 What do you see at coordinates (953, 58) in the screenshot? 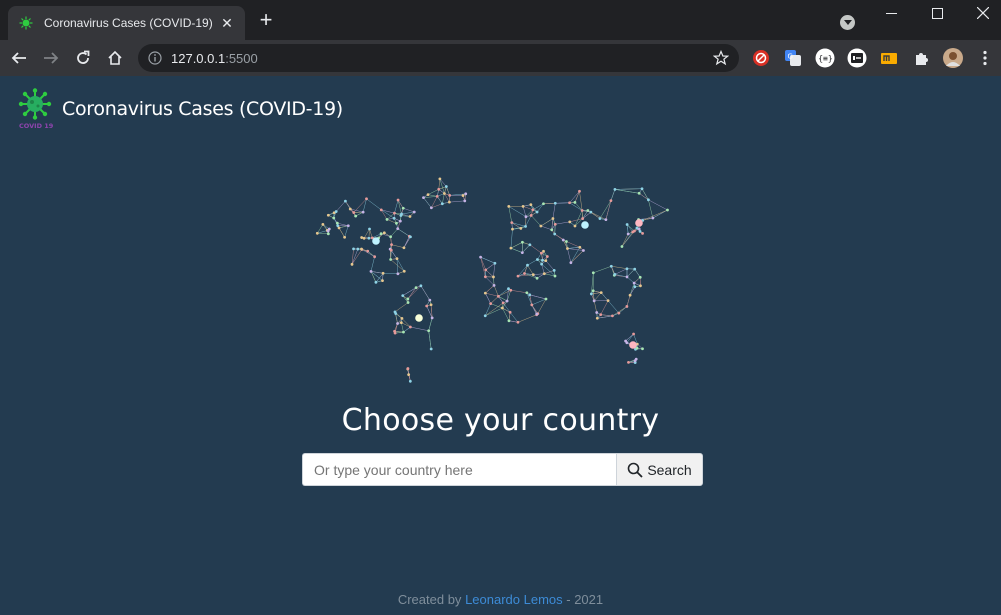
I see `profile-avatar` at bounding box center [953, 58].